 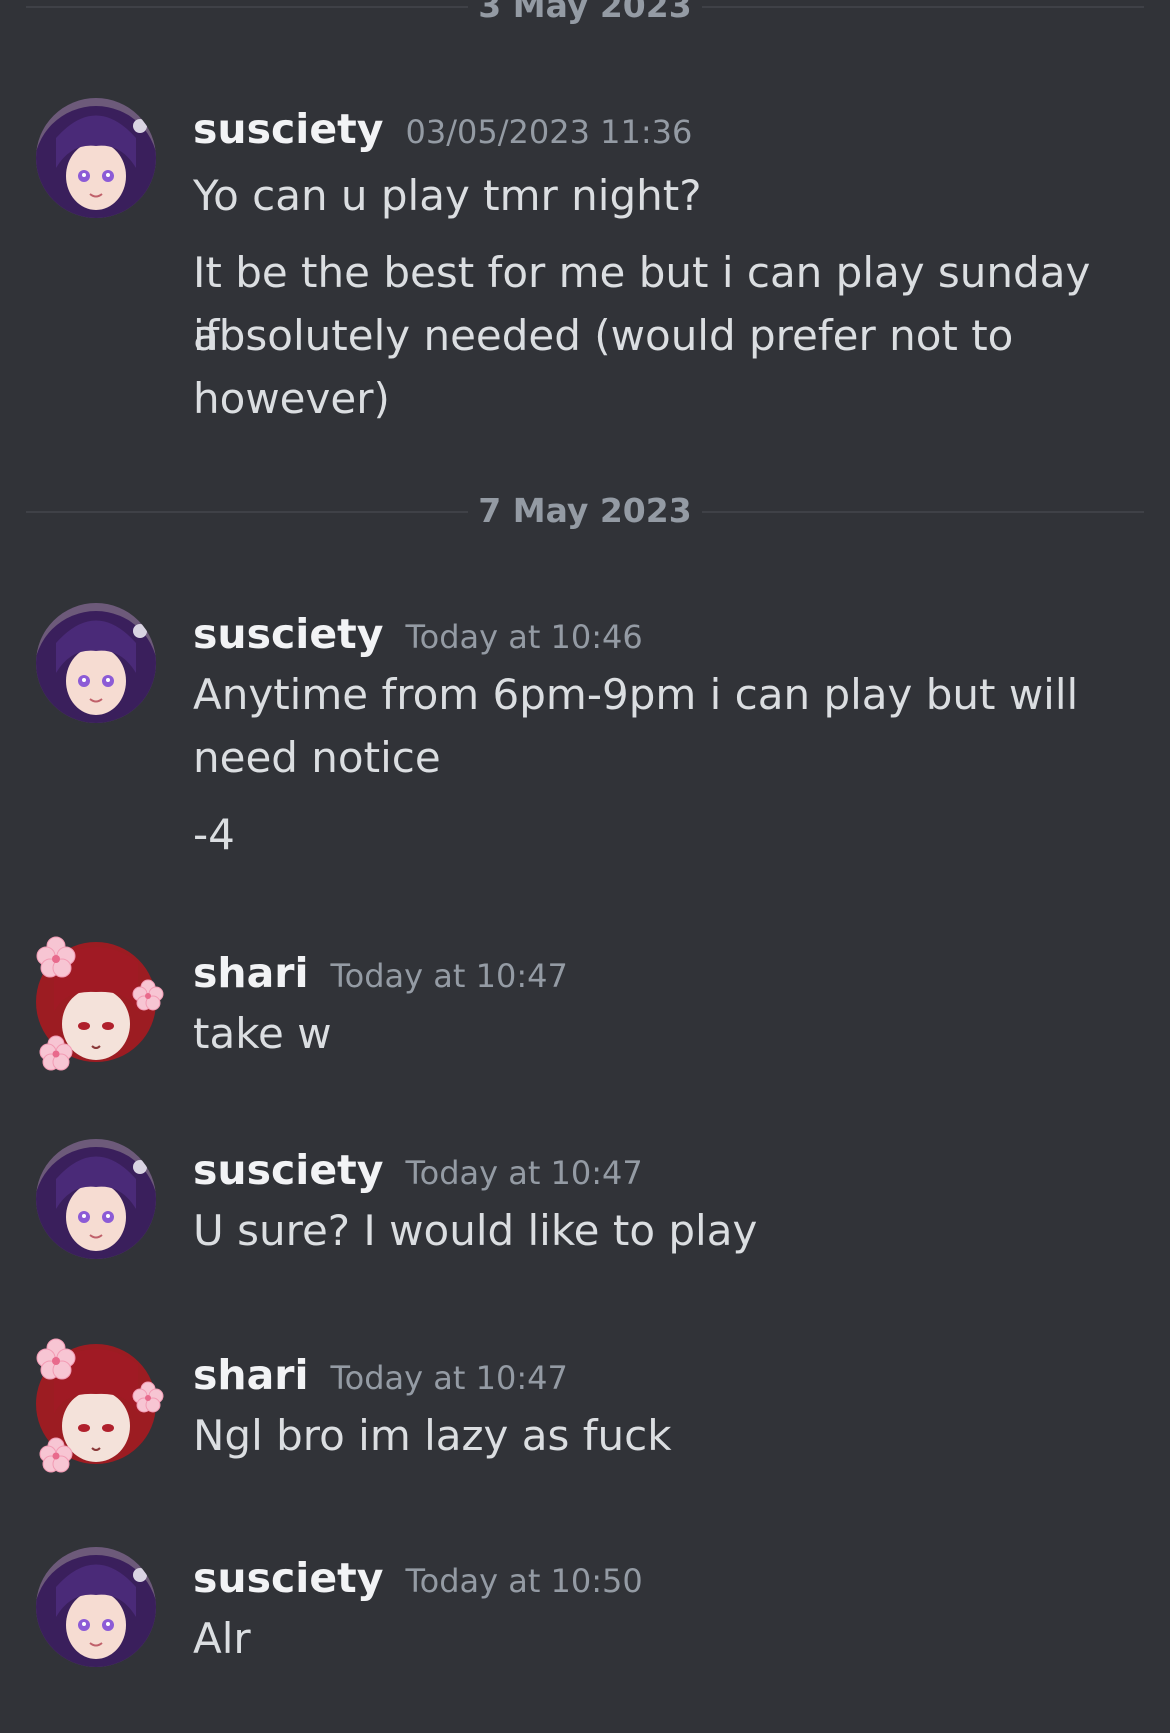 I want to click on message-text: absolutely needed (would prefer not to, so click(x=603, y=335).